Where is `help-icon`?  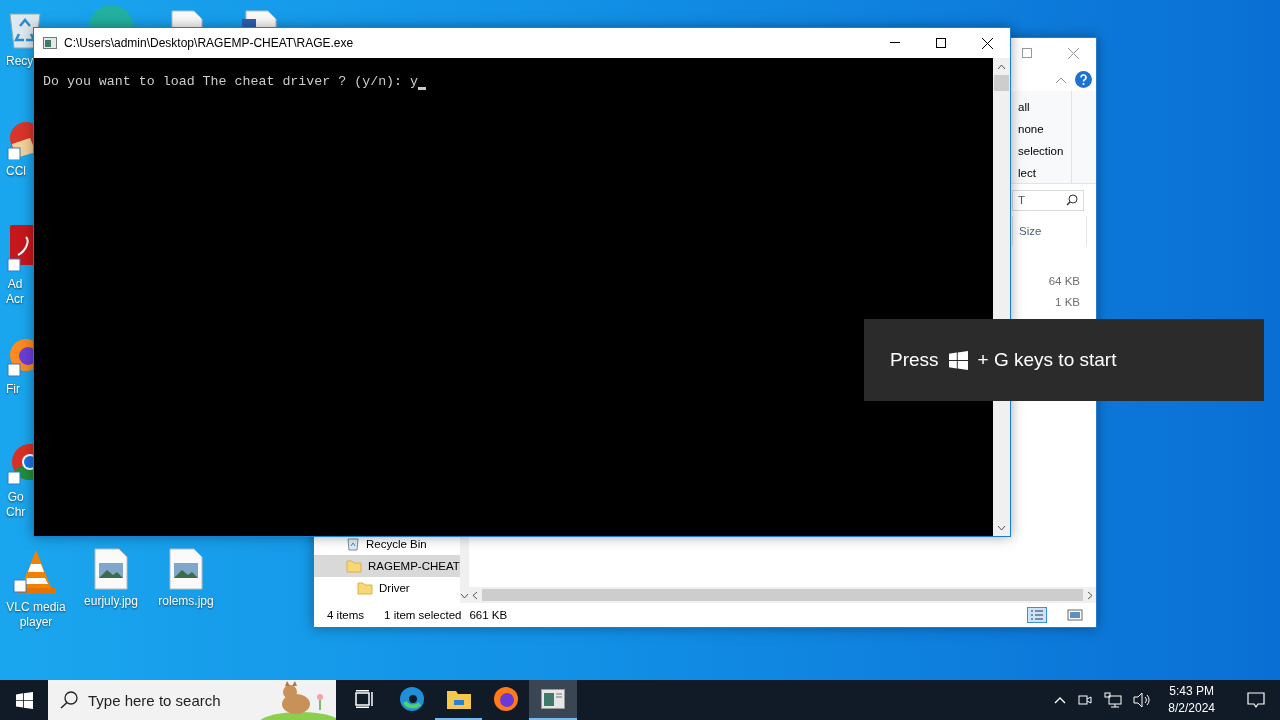
help-icon is located at coordinates (1083, 79).